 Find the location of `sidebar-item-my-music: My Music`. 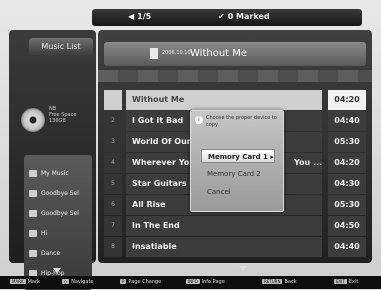

sidebar-item-my-music: My Music is located at coordinates (49, 174).